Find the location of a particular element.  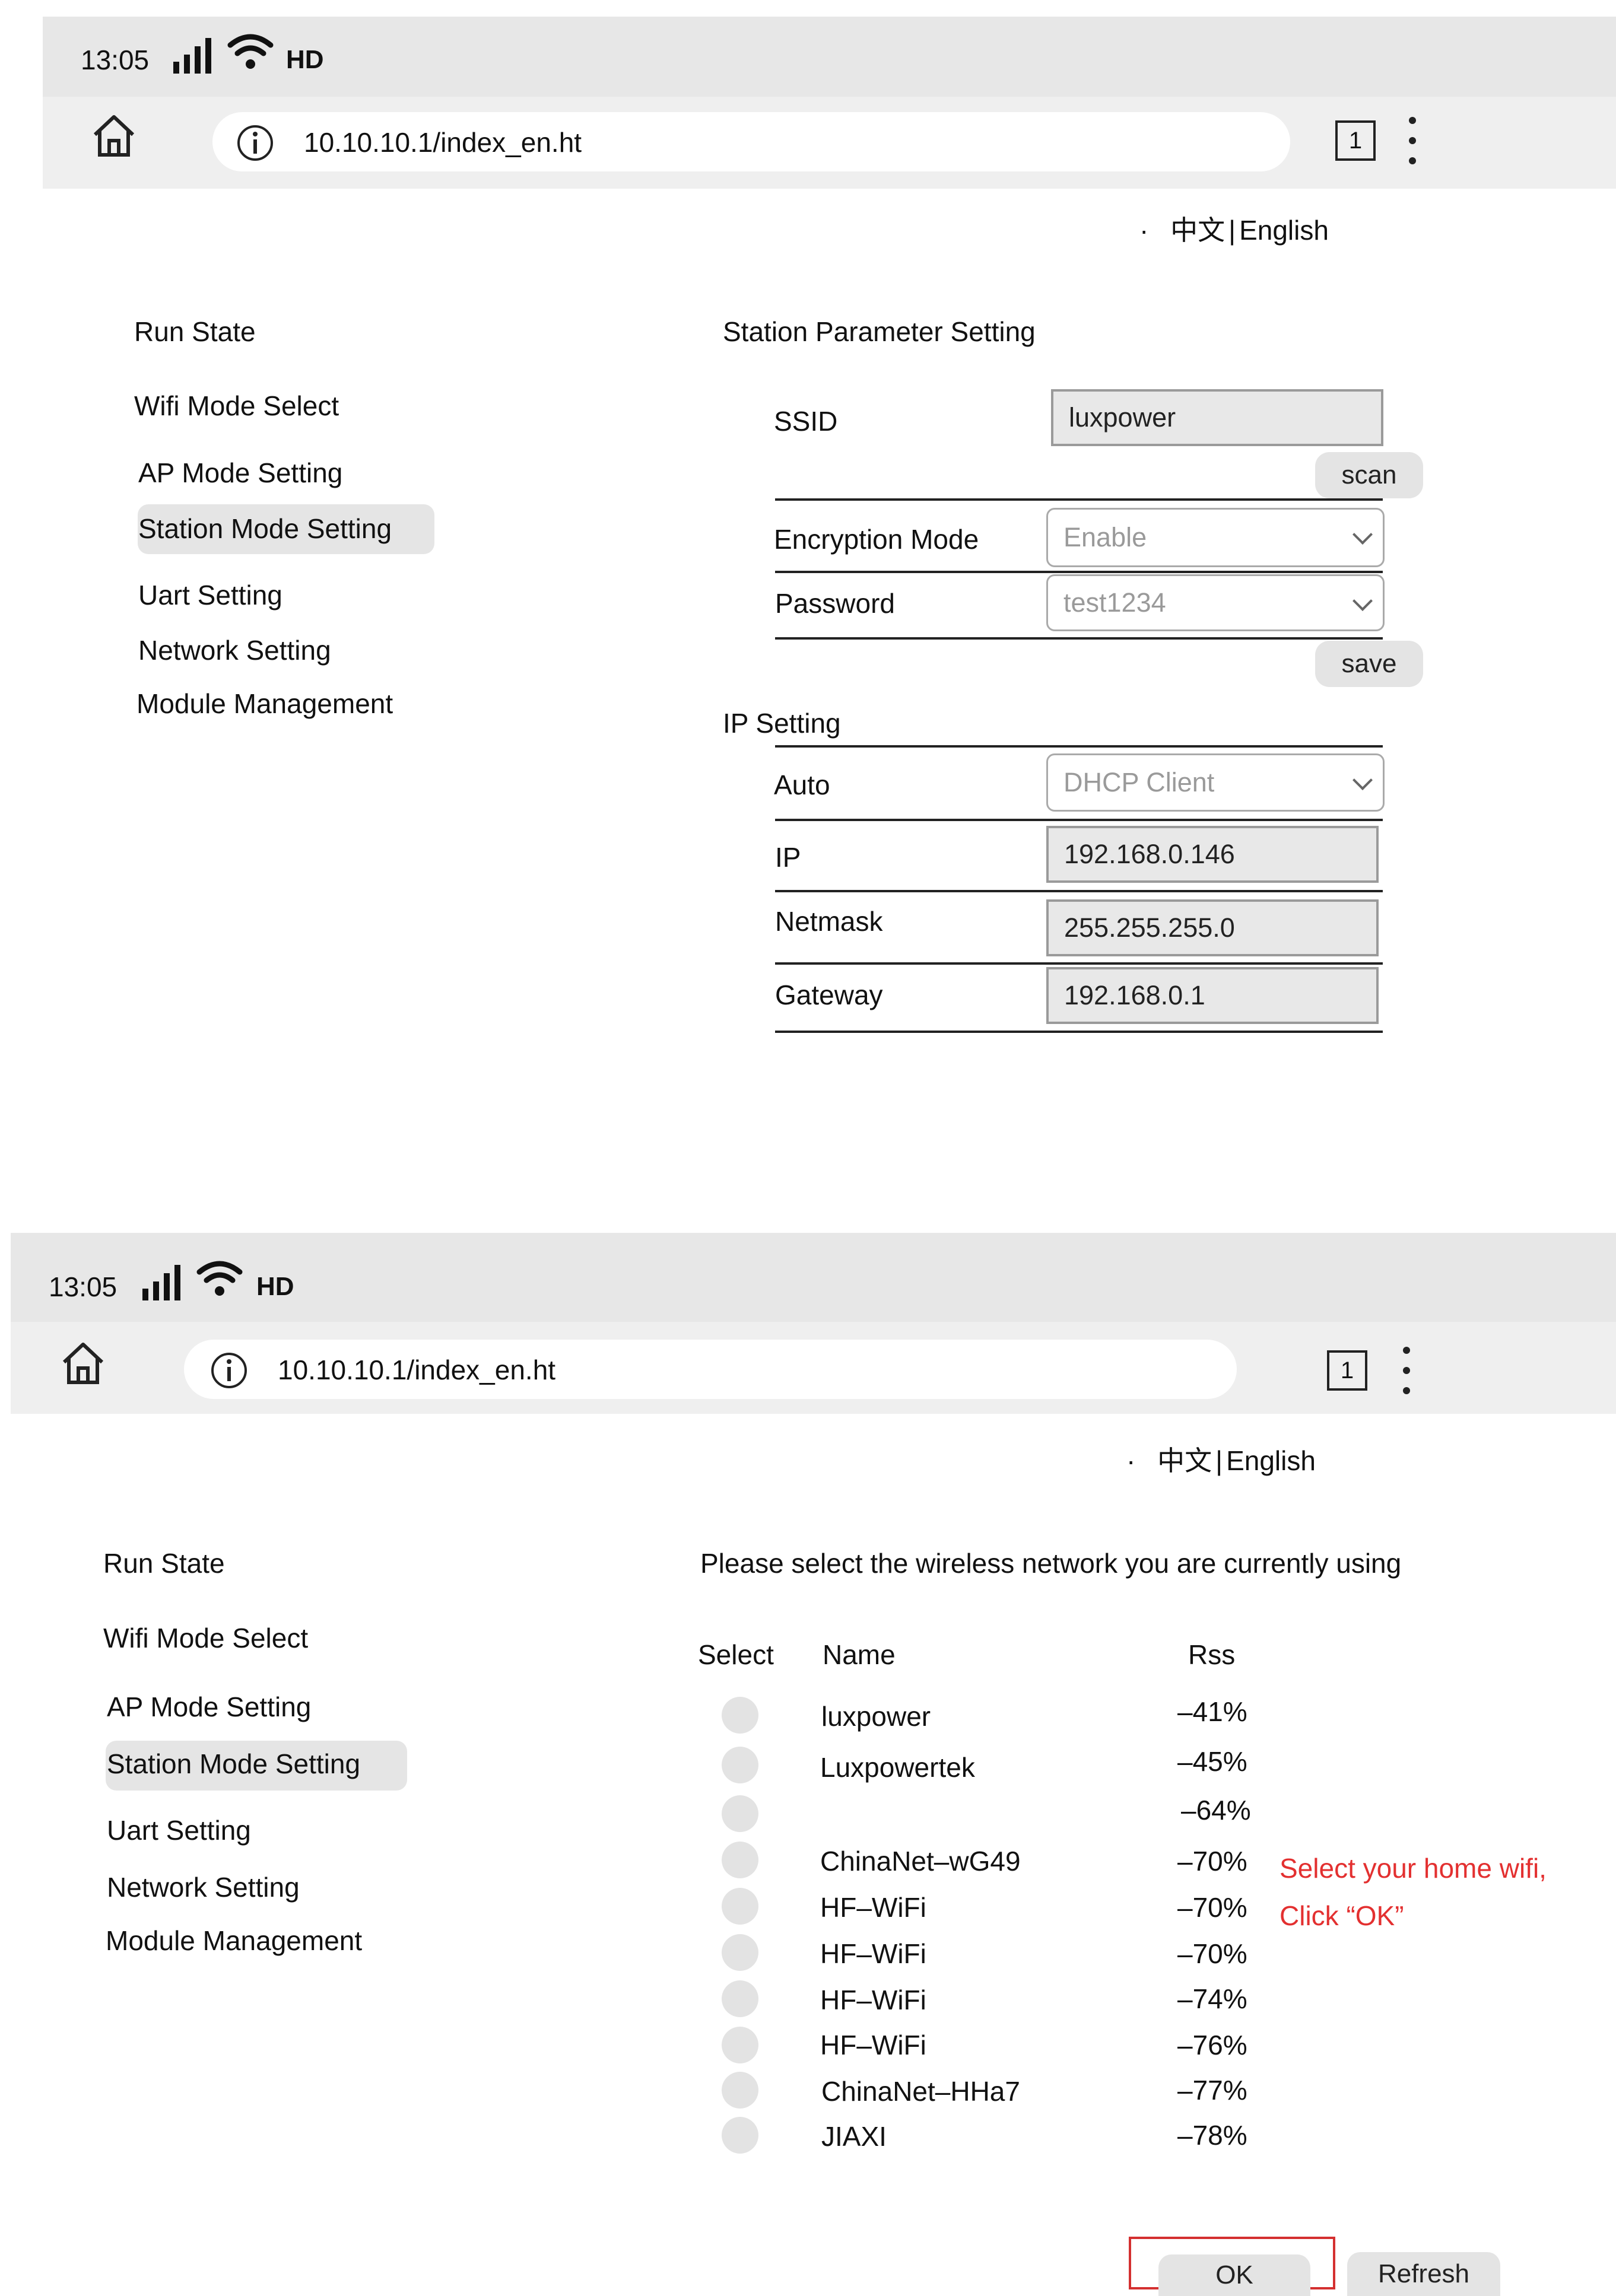

language-switch: · 中文 | English is located at coordinates (1221, 1458).